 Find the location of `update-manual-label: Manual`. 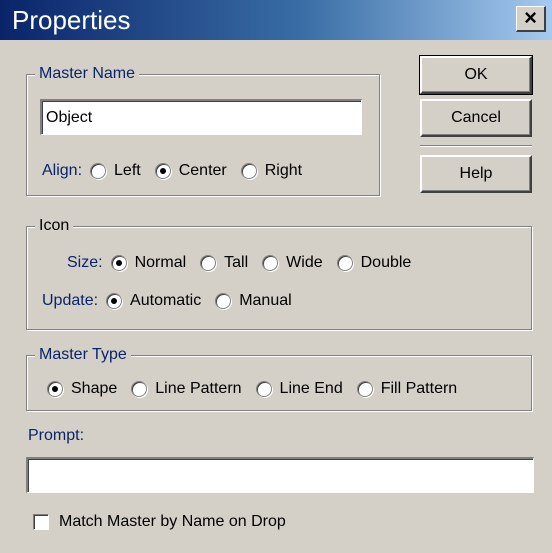

update-manual-label: Manual is located at coordinates (265, 300).